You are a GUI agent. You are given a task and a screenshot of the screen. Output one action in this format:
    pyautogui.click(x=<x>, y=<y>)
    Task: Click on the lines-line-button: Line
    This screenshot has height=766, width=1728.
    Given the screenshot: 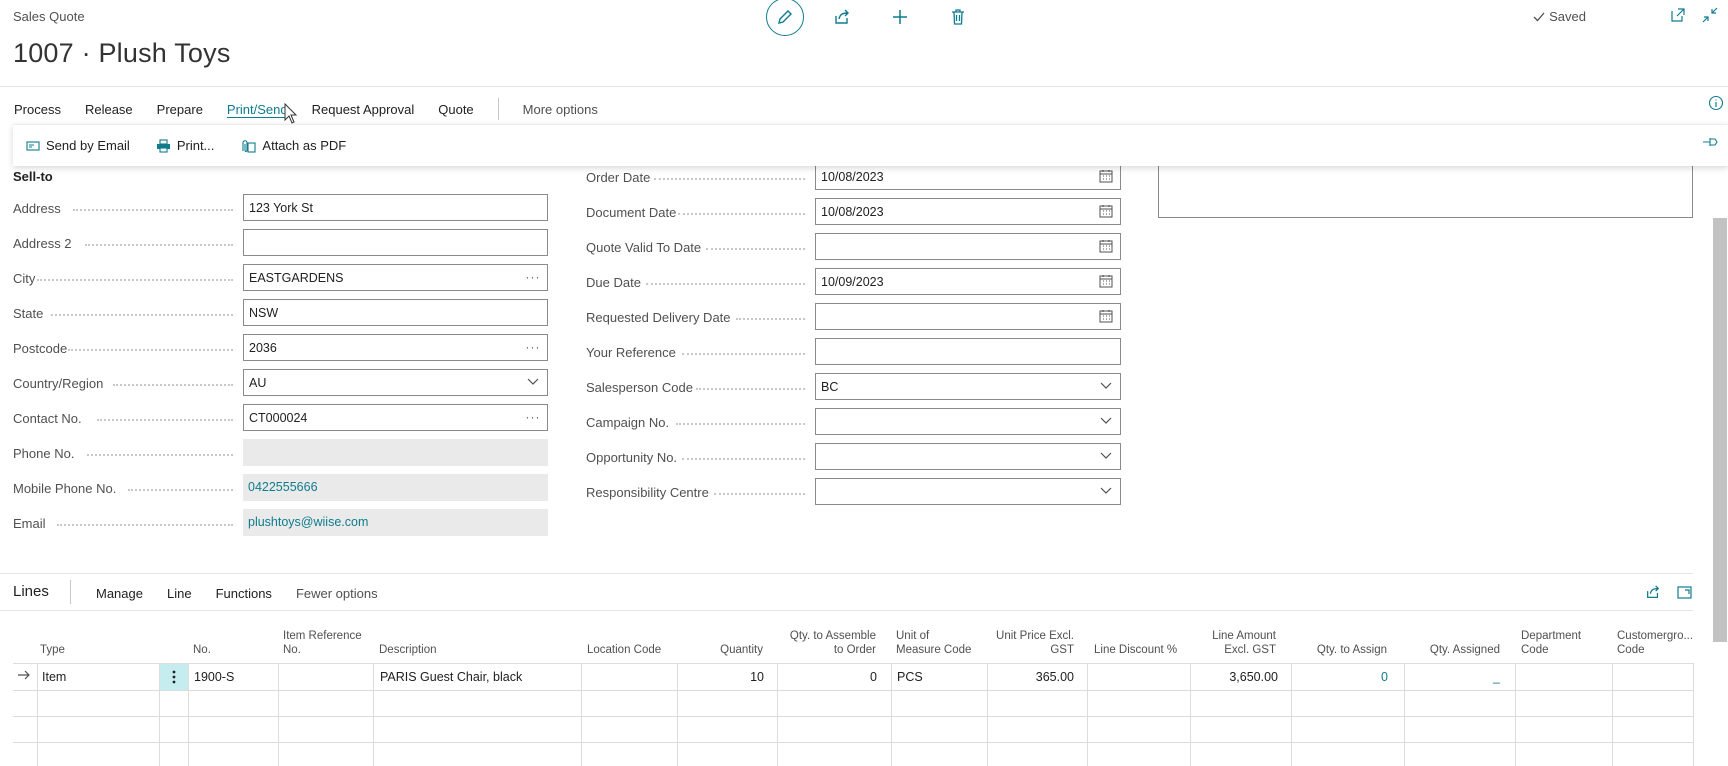 What is the action you would take?
    pyautogui.click(x=179, y=593)
    